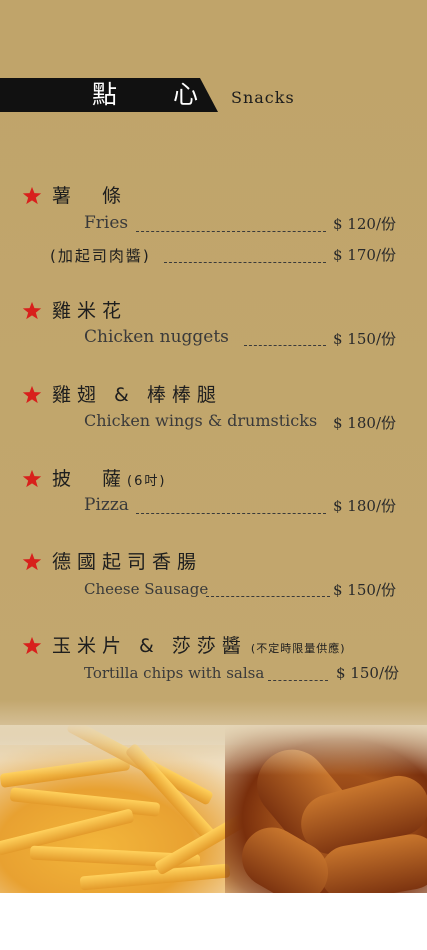 This screenshot has height=950, width=427. I want to click on item-name-en: Cheese Sausage, so click(146, 589).